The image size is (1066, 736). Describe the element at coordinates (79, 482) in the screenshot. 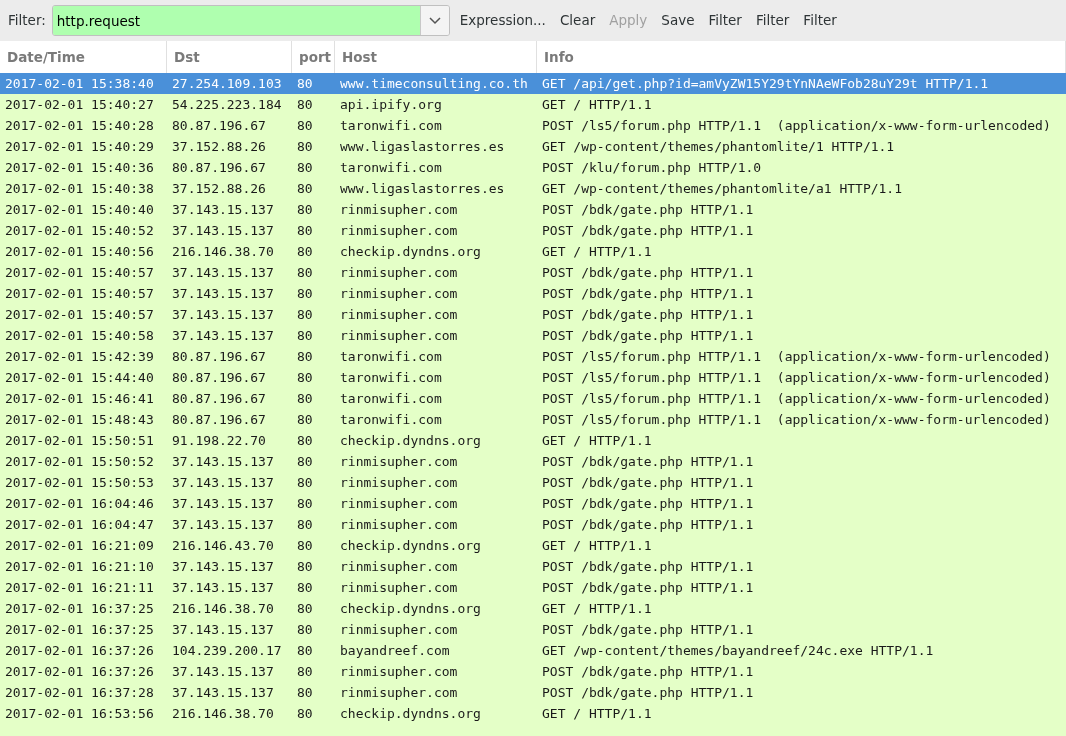

I see `table-cell-text: 2017-02-01 15:50:53` at that location.